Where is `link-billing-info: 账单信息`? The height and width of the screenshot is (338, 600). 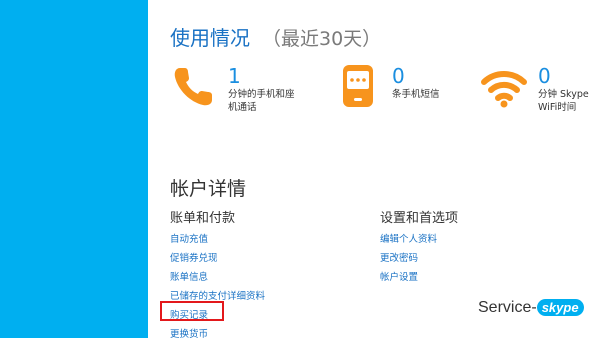
link-billing-info: 账单信息 is located at coordinates (217, 277).